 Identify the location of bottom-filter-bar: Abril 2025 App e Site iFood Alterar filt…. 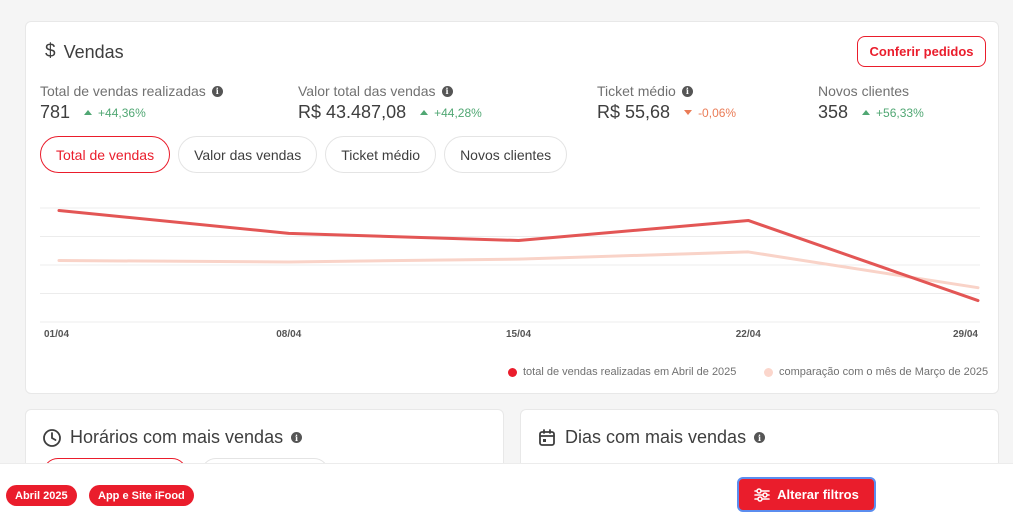
(506, 491).